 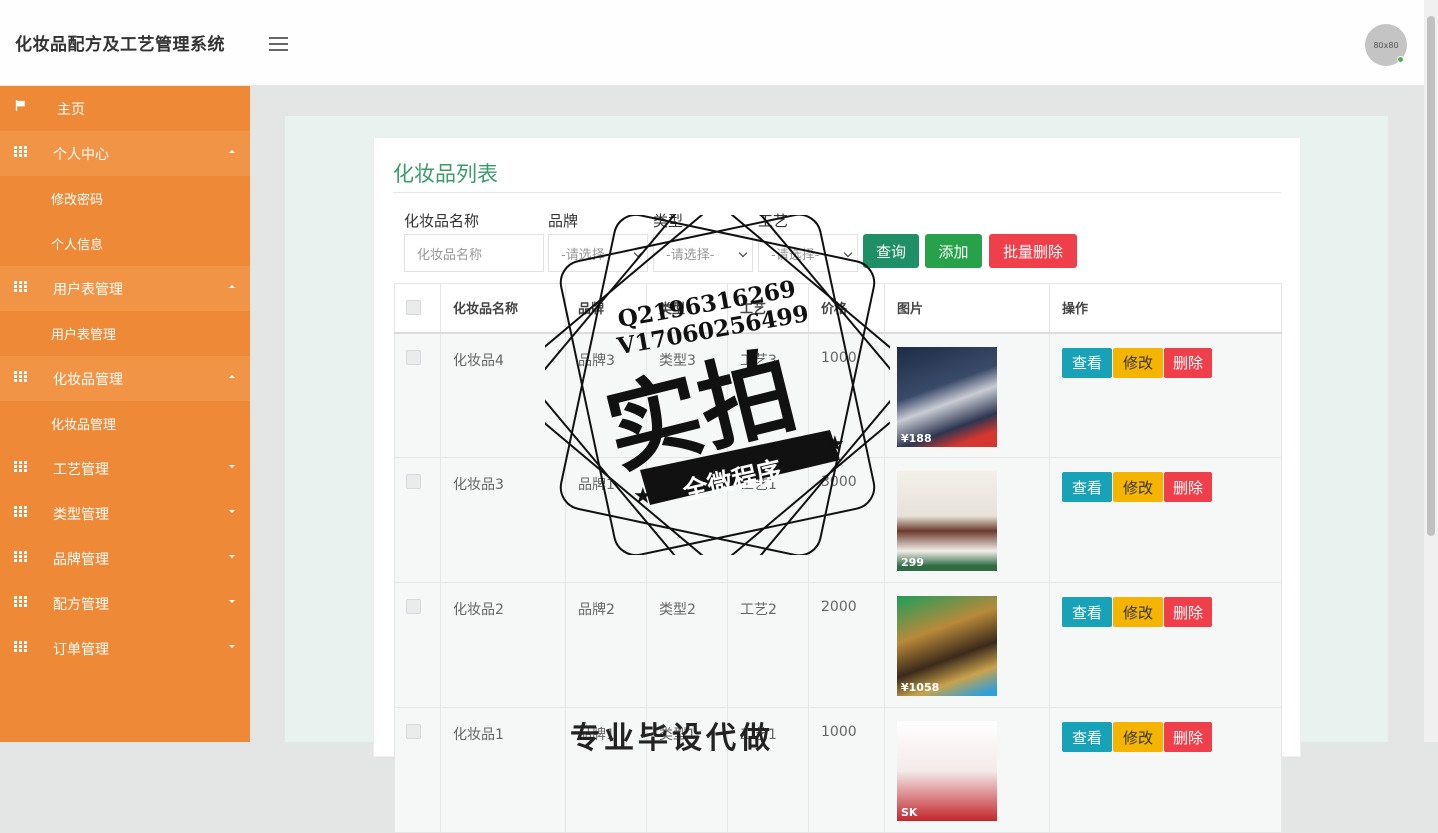 I want to click on craft-filter-label: 工艺, so click(x=773, y=221).